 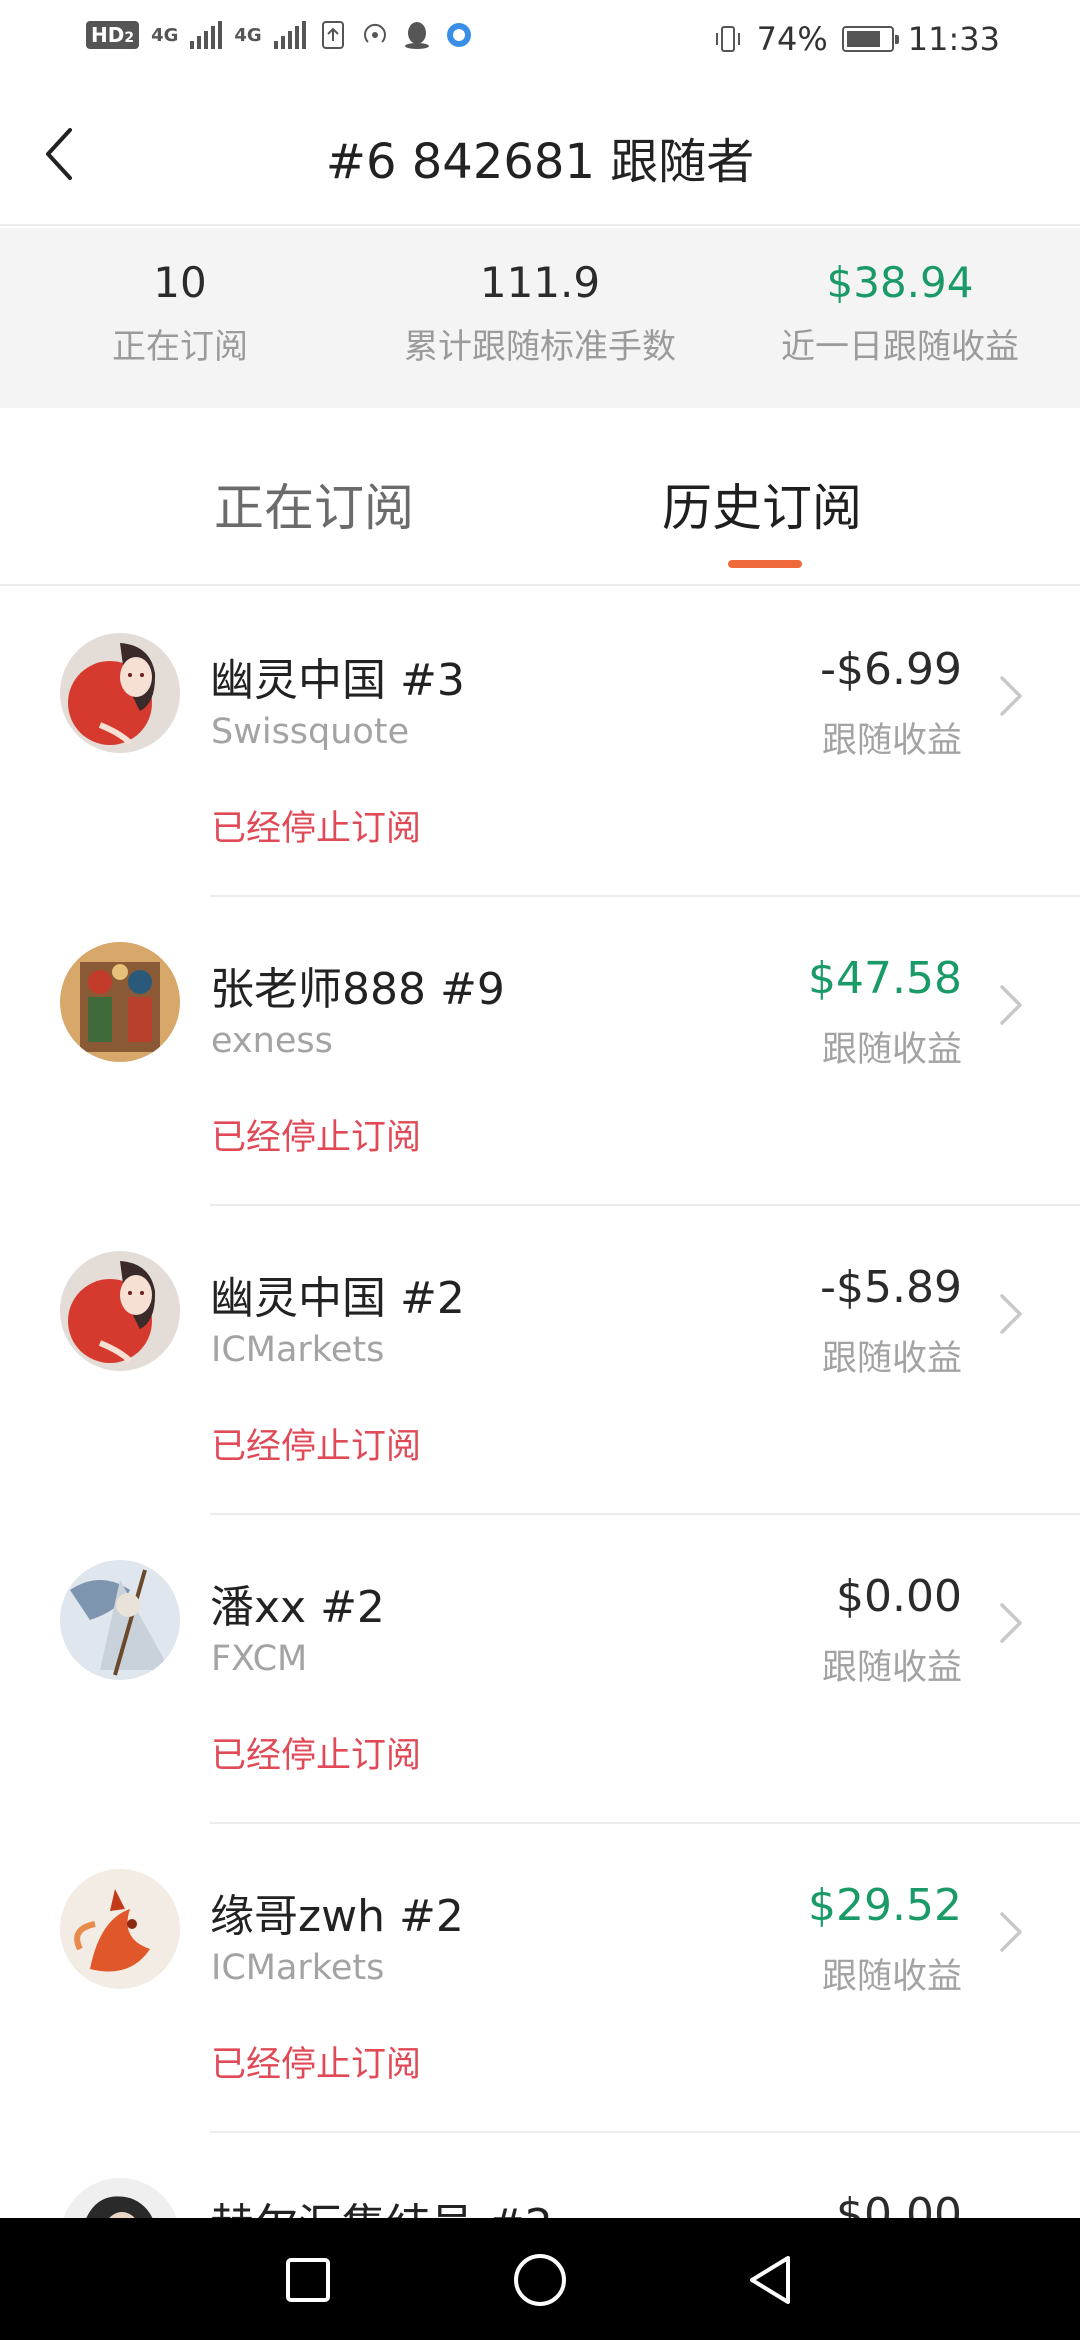 I want to click on stat-label: 近一日跟随收益, so click(x=900, y=347).